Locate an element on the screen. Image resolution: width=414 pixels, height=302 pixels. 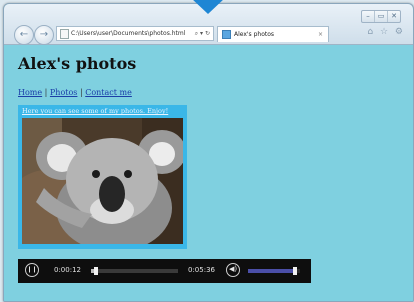
maximize-button: ▭ is located at coordinates (381, 16).